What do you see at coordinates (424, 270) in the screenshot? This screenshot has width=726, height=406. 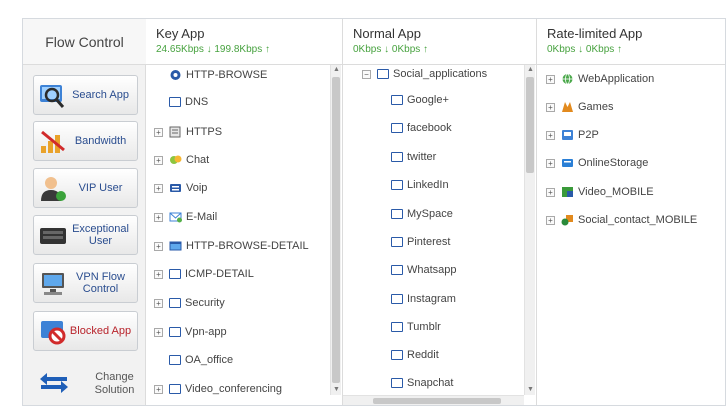 I see `tree-item-whatsapp: Whatsapp` at bounding box center [424, 270].